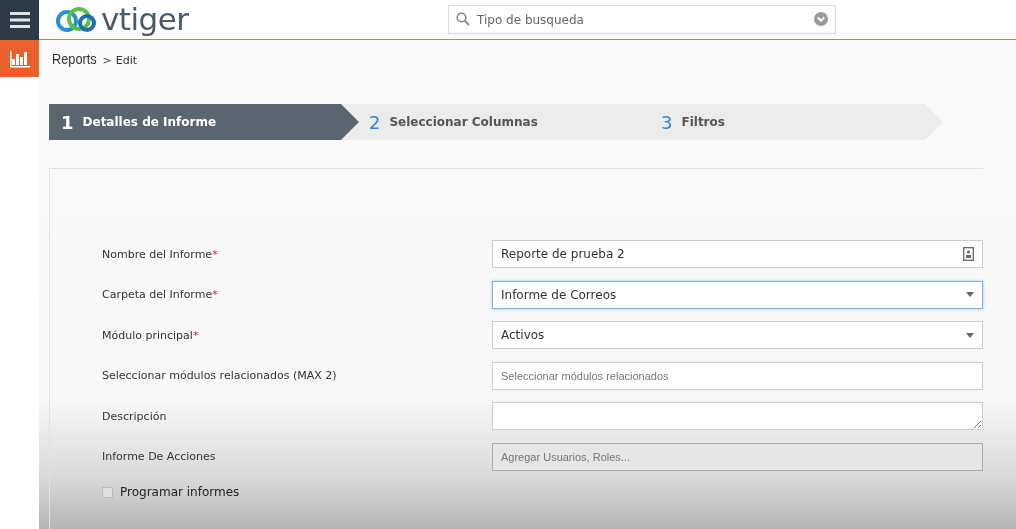  What do you see at coordinates (126, 60) in the screenshot?
I see `breadcrumb-current: Edit` at bounding box center [126, 60].